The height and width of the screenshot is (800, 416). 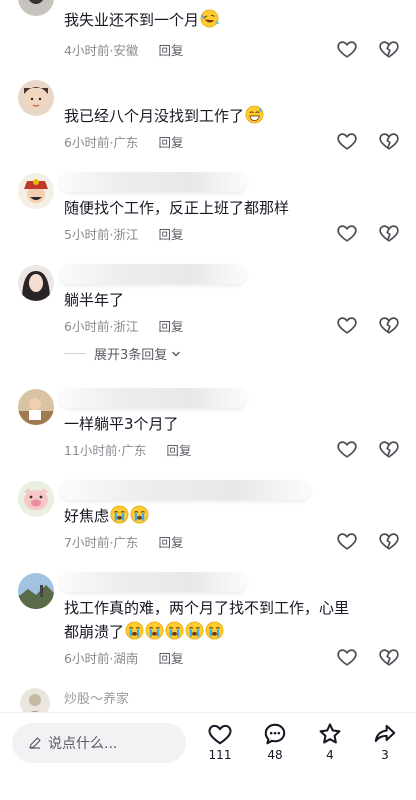 I want to click on comment-text: 一样躺平3个月了, so click(x=121, y=424).